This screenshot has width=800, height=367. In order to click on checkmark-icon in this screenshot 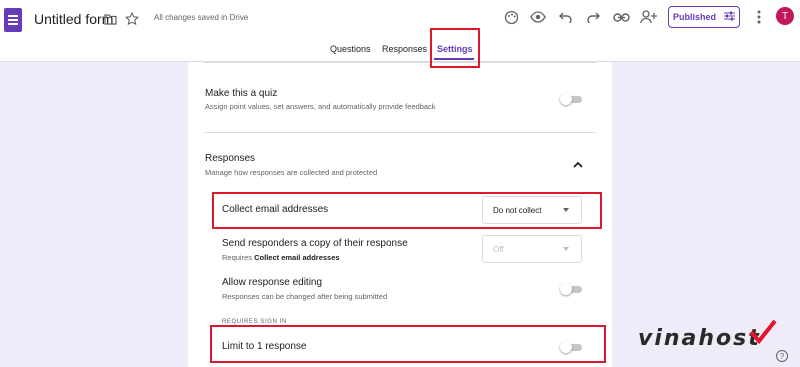, I will do `click(763, 335)`.